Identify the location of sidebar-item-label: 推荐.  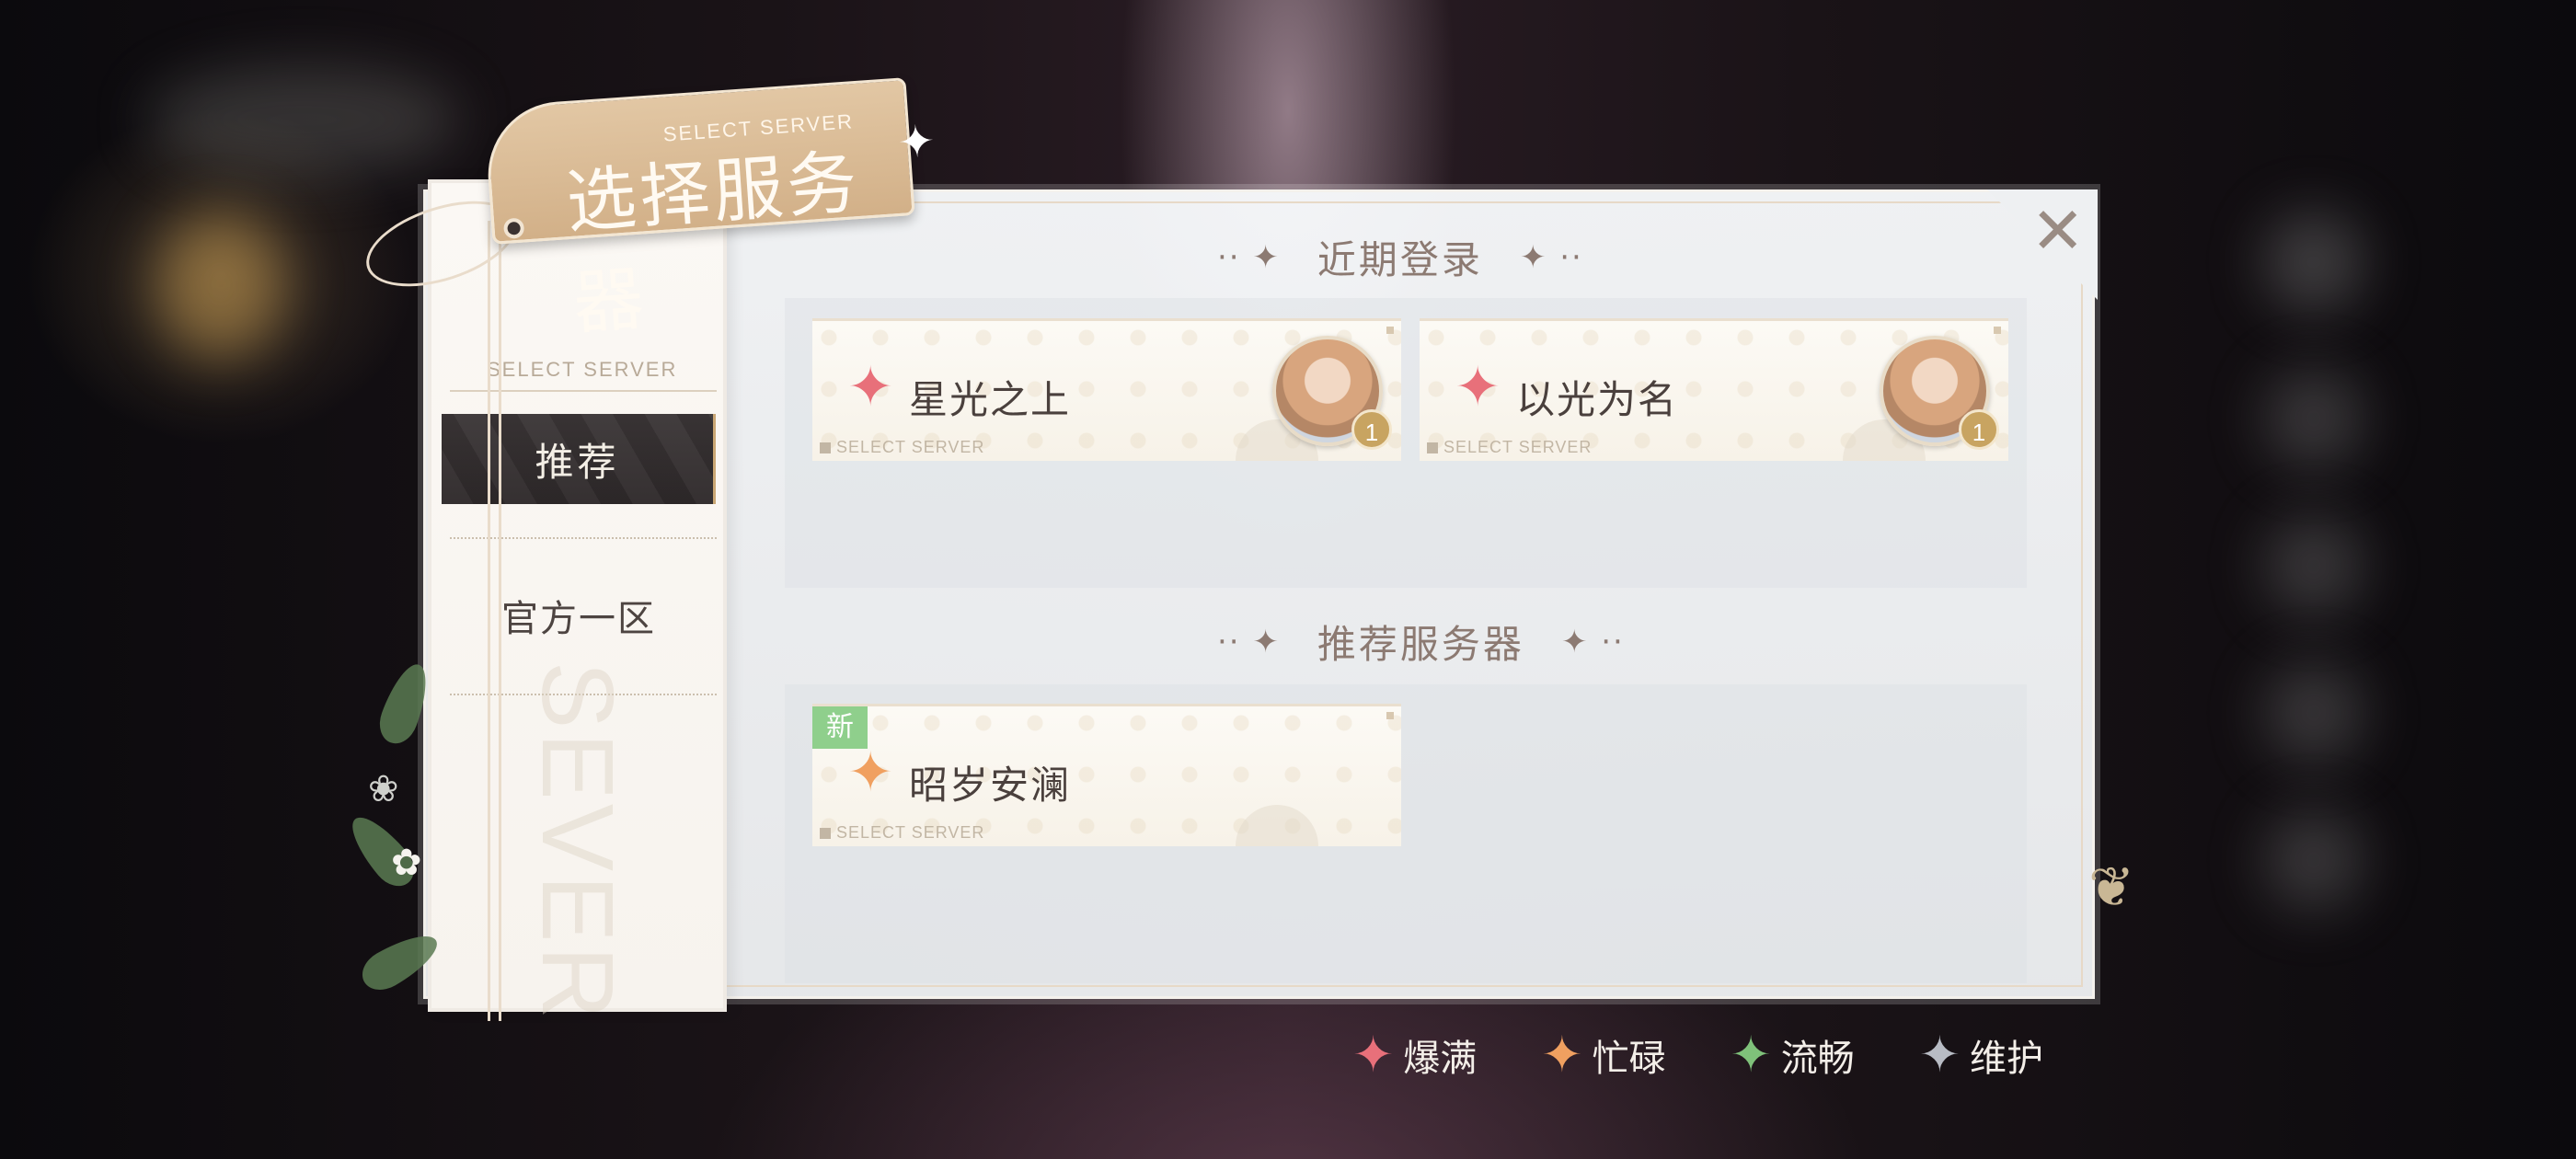
(577, 462).